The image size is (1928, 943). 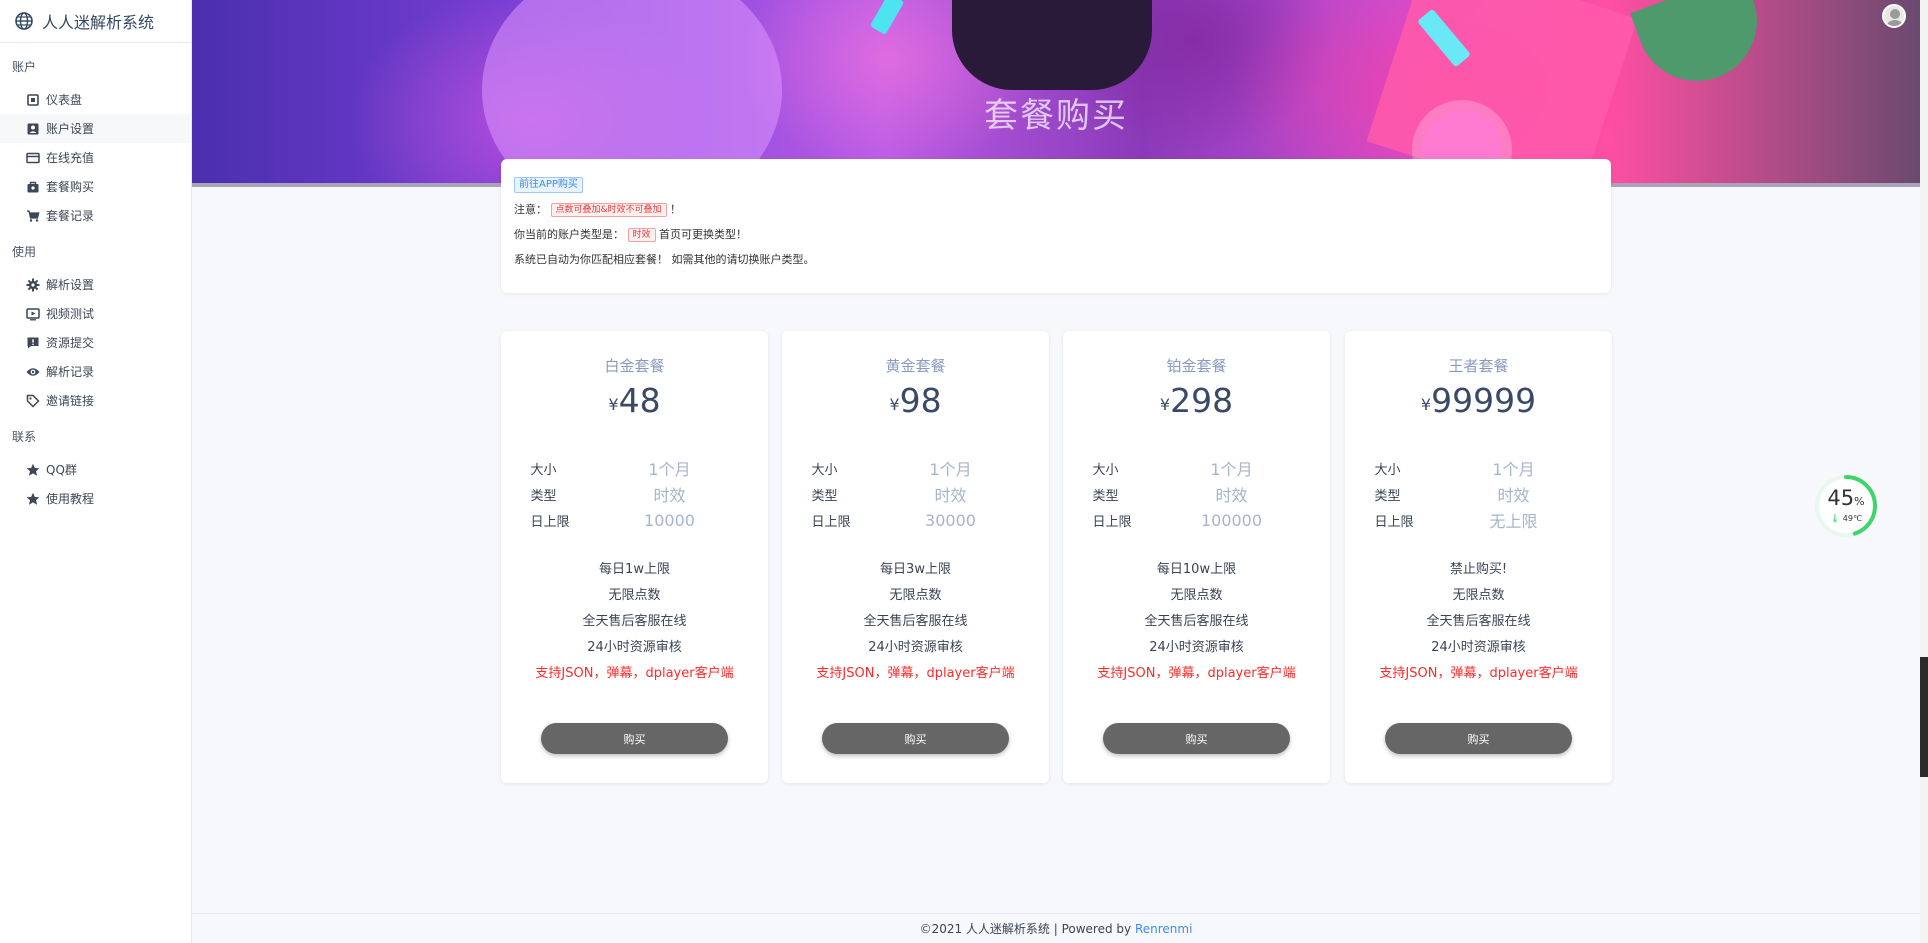 I want to click on page-title: 套餐购买, so click(x=1056, y=116).